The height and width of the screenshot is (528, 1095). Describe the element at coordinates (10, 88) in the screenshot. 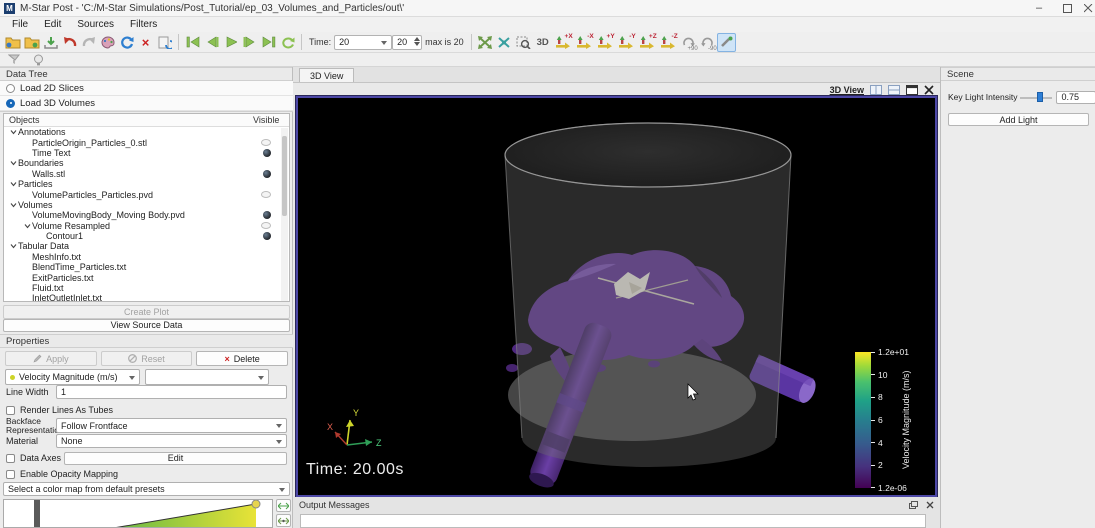

I see `radio-icon` at that location.